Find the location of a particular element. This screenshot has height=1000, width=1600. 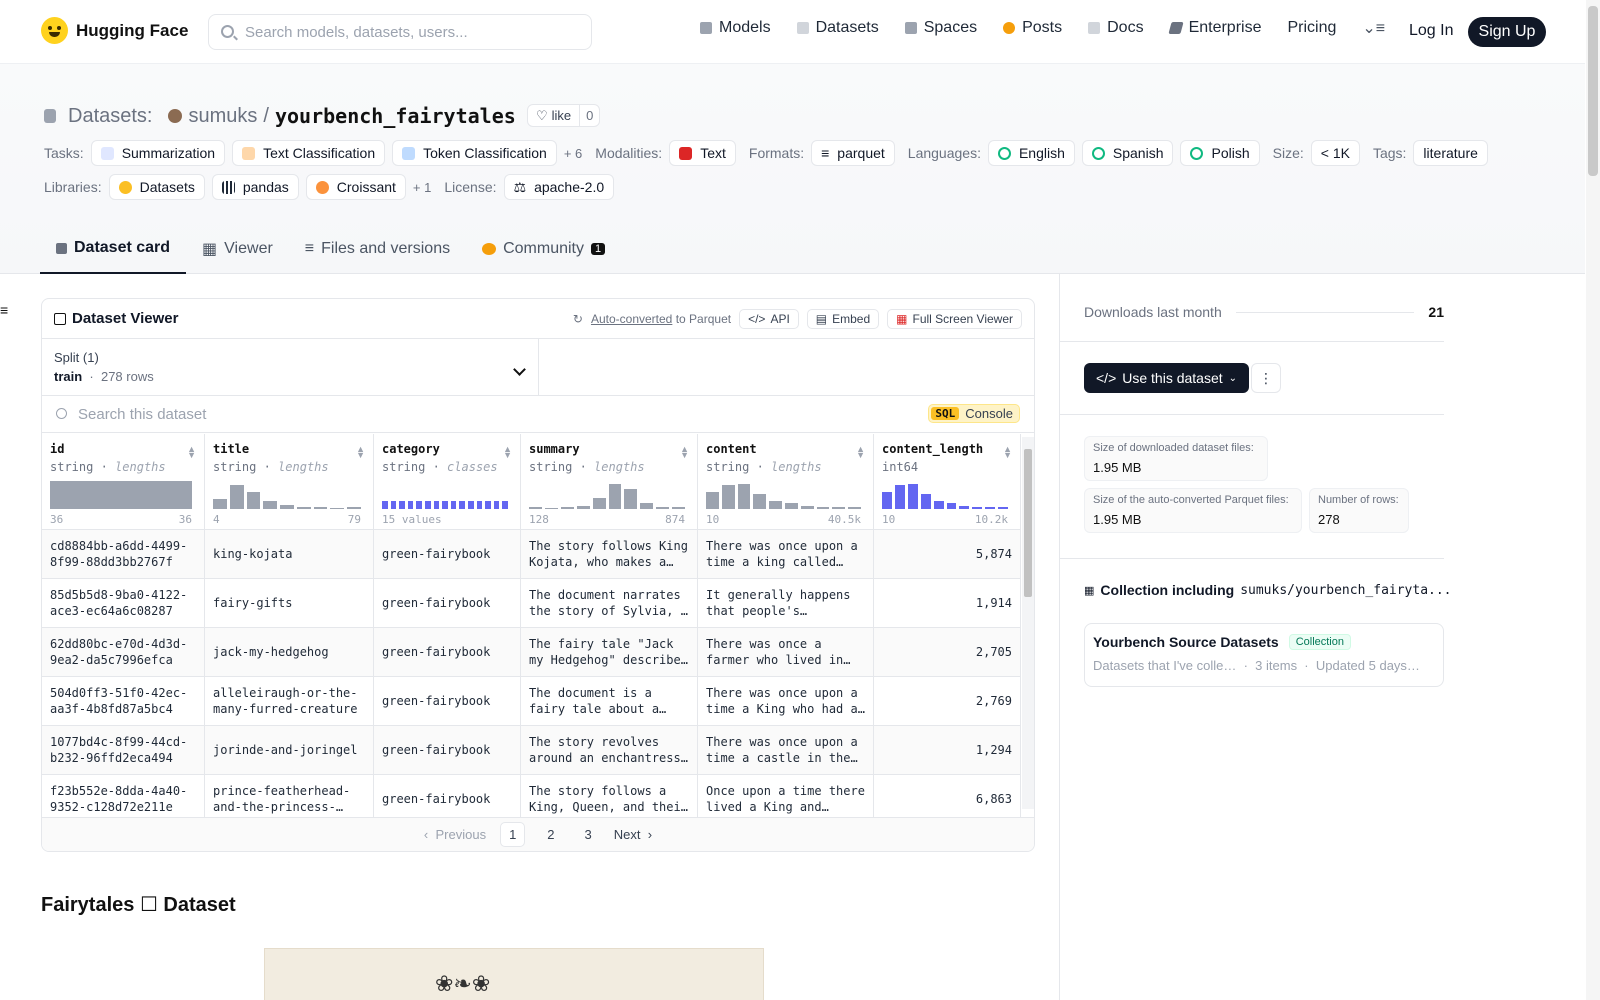

tag-spanish: Spanish is located at coordinates (1127, 153).